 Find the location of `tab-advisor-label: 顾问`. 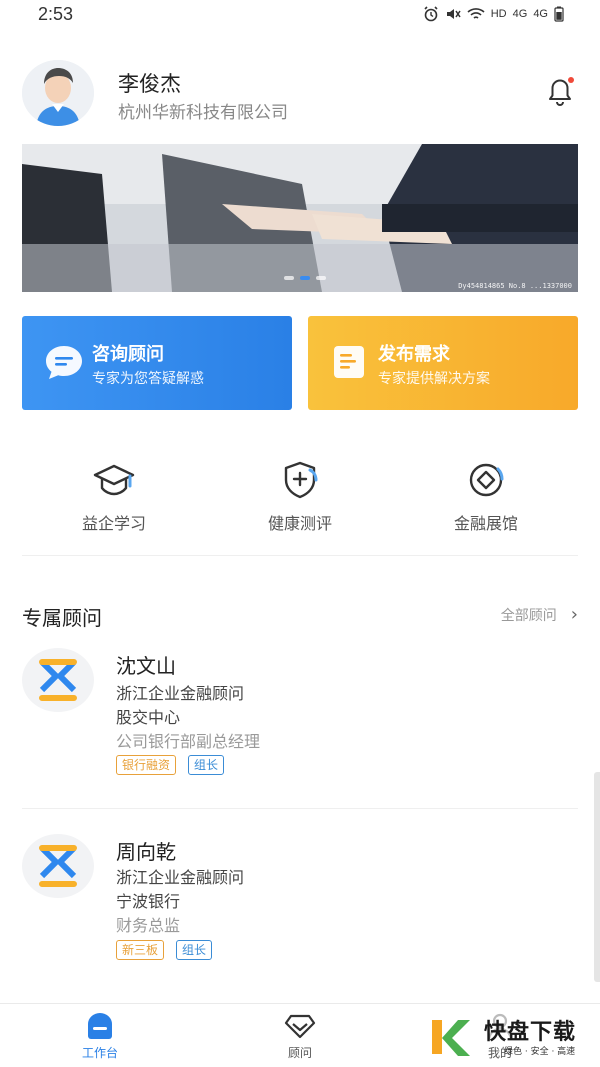

tab-advisor-label: 顾问 is located at coordinates (299, 1053).